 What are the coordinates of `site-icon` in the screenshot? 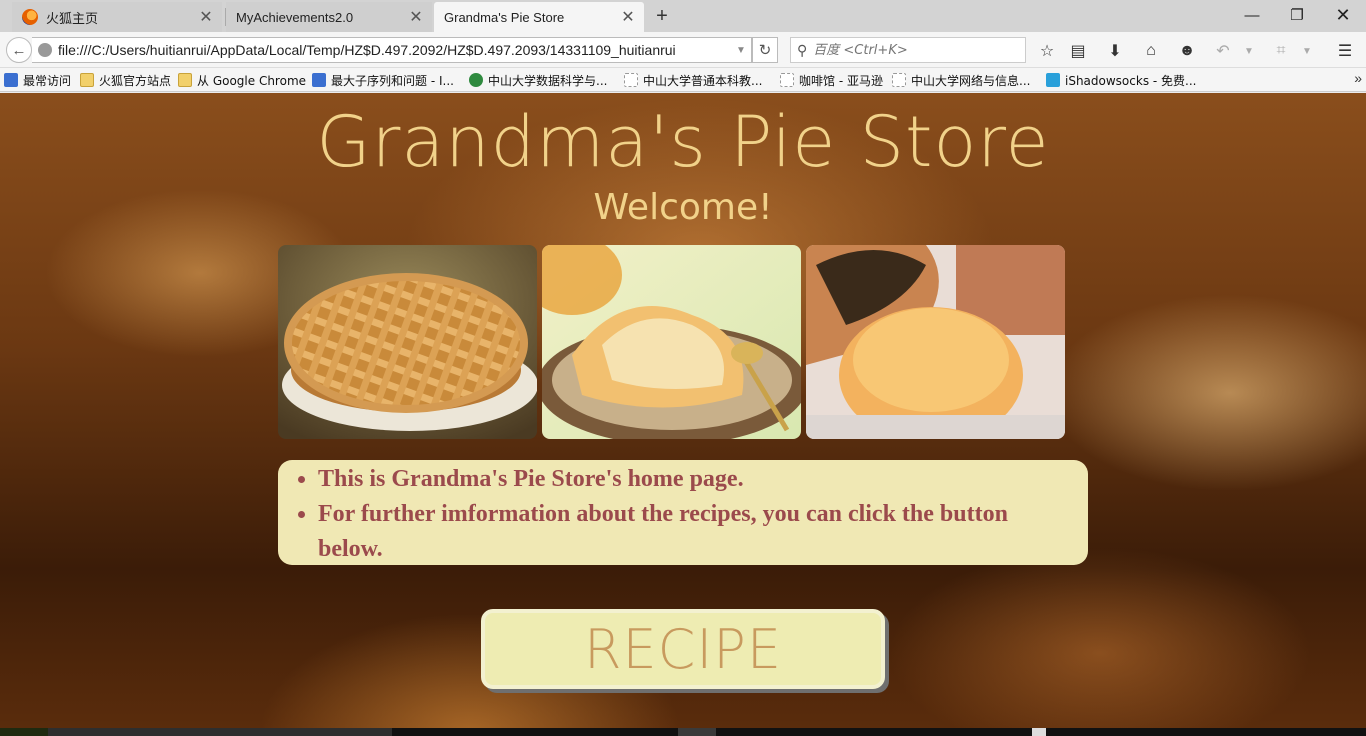 It's located at (319, 80).